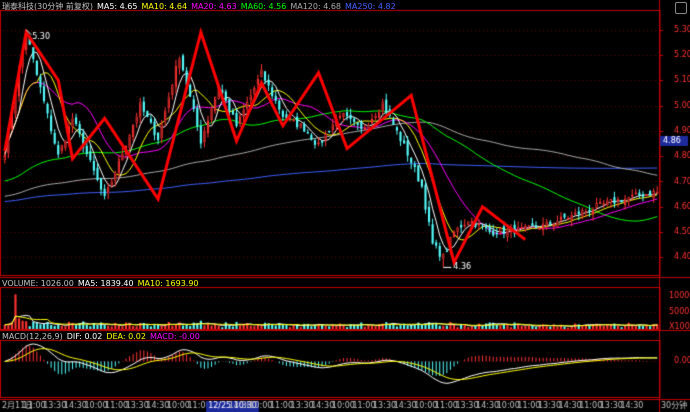 This screenshot has width=690, height=412. What do you see at coordinates (174, 336) in the screenshot?
I see `macd-value: MACD: -0.00` at bounding box center [174, 336].